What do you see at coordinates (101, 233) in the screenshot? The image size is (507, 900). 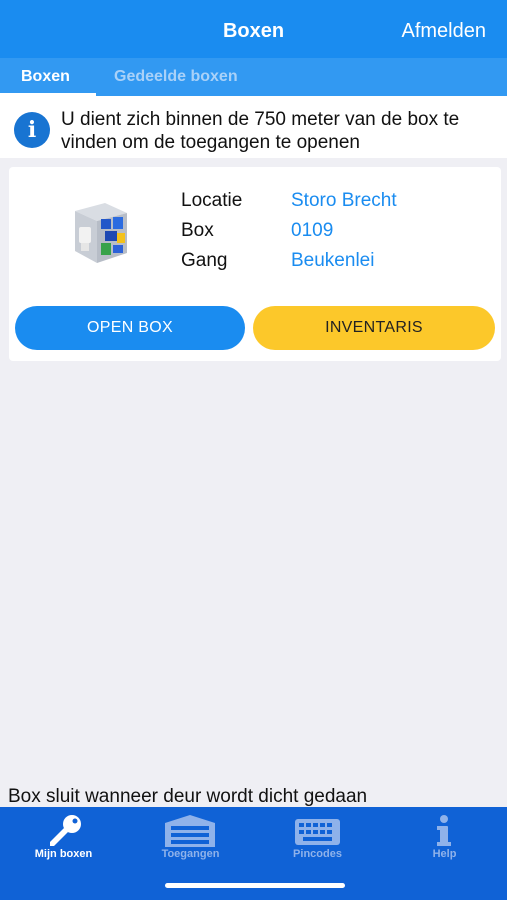 I see `storage-box-image` at bounding box center [101, 233].